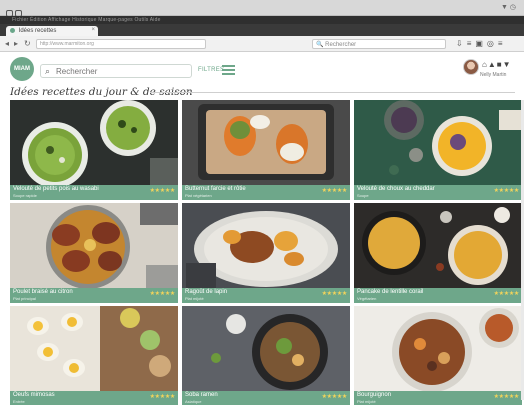 The image size is (524, 405). I want to click on recipe-card: Velouté de choux au cheddar Soupe ★★★★★, so click(438, 150).